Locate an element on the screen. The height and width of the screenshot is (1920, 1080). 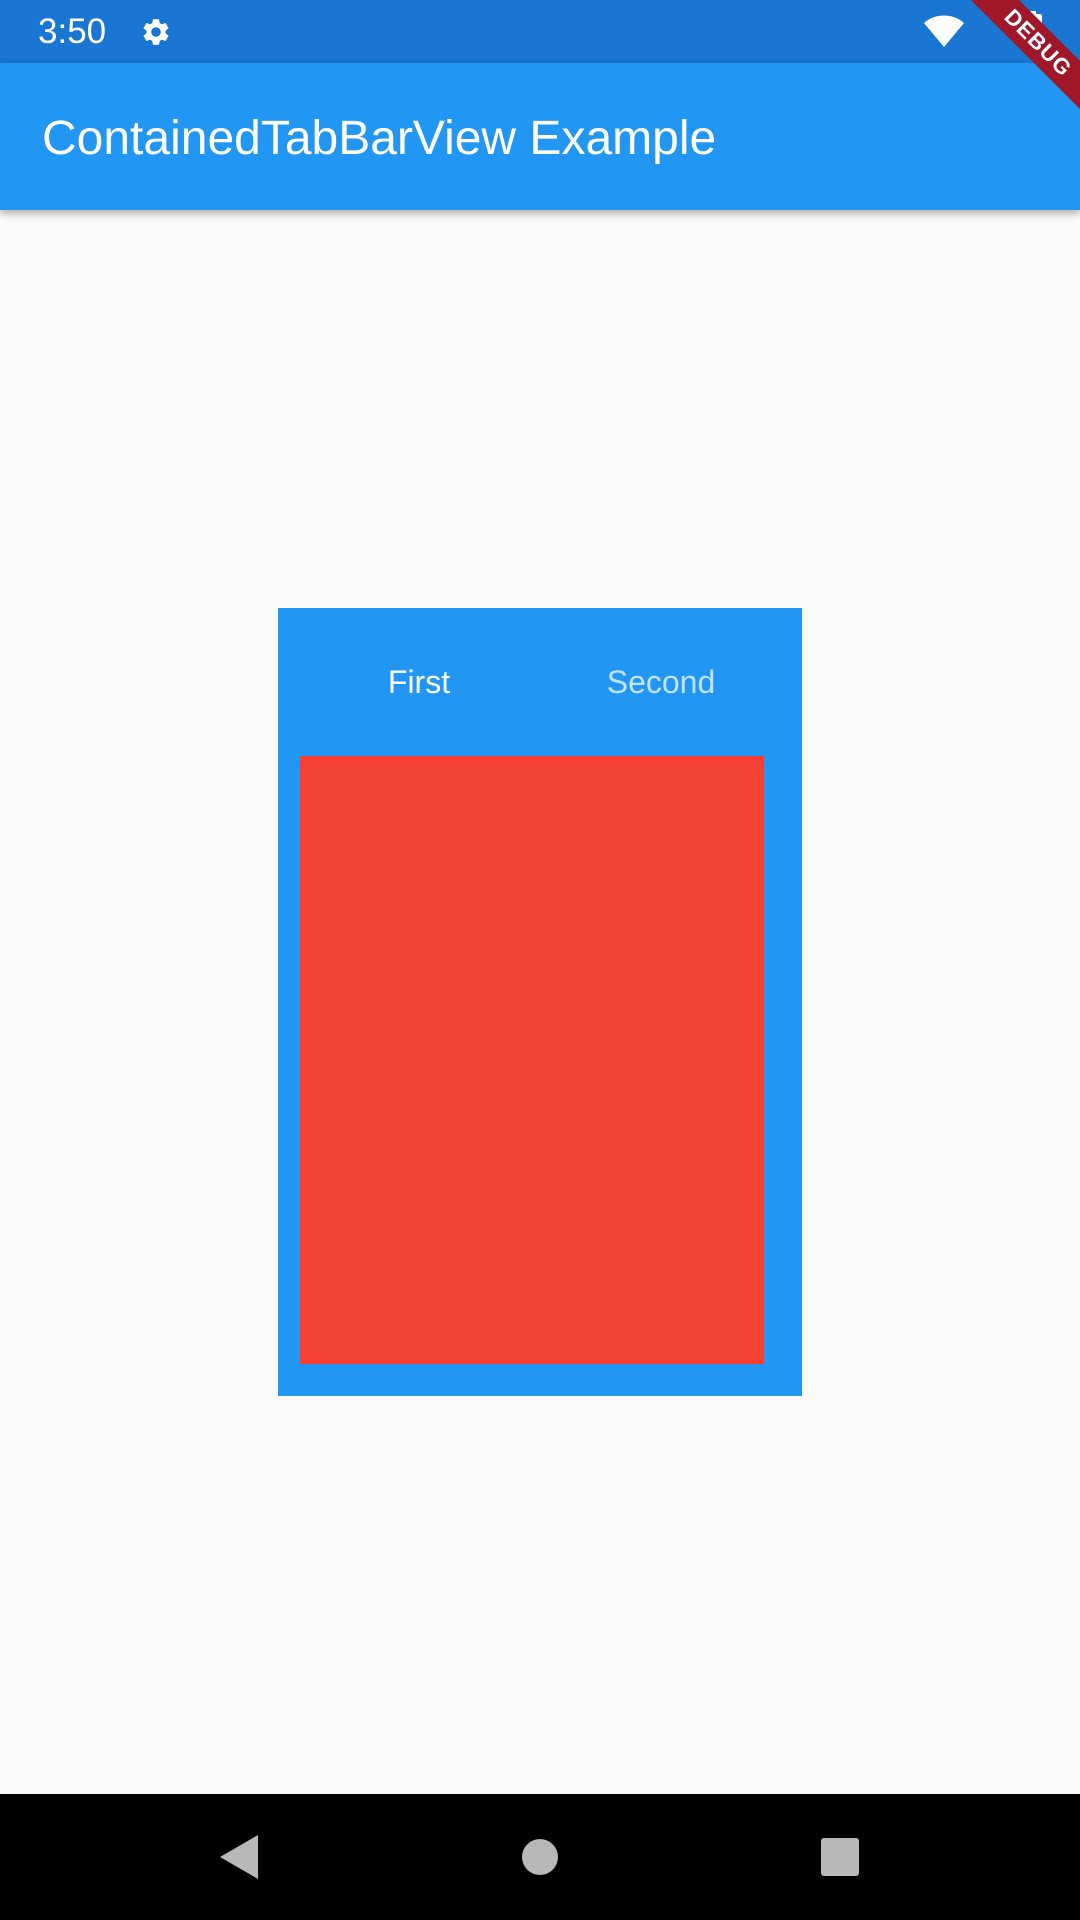
home-icon is located at coordinates (540, 1857).